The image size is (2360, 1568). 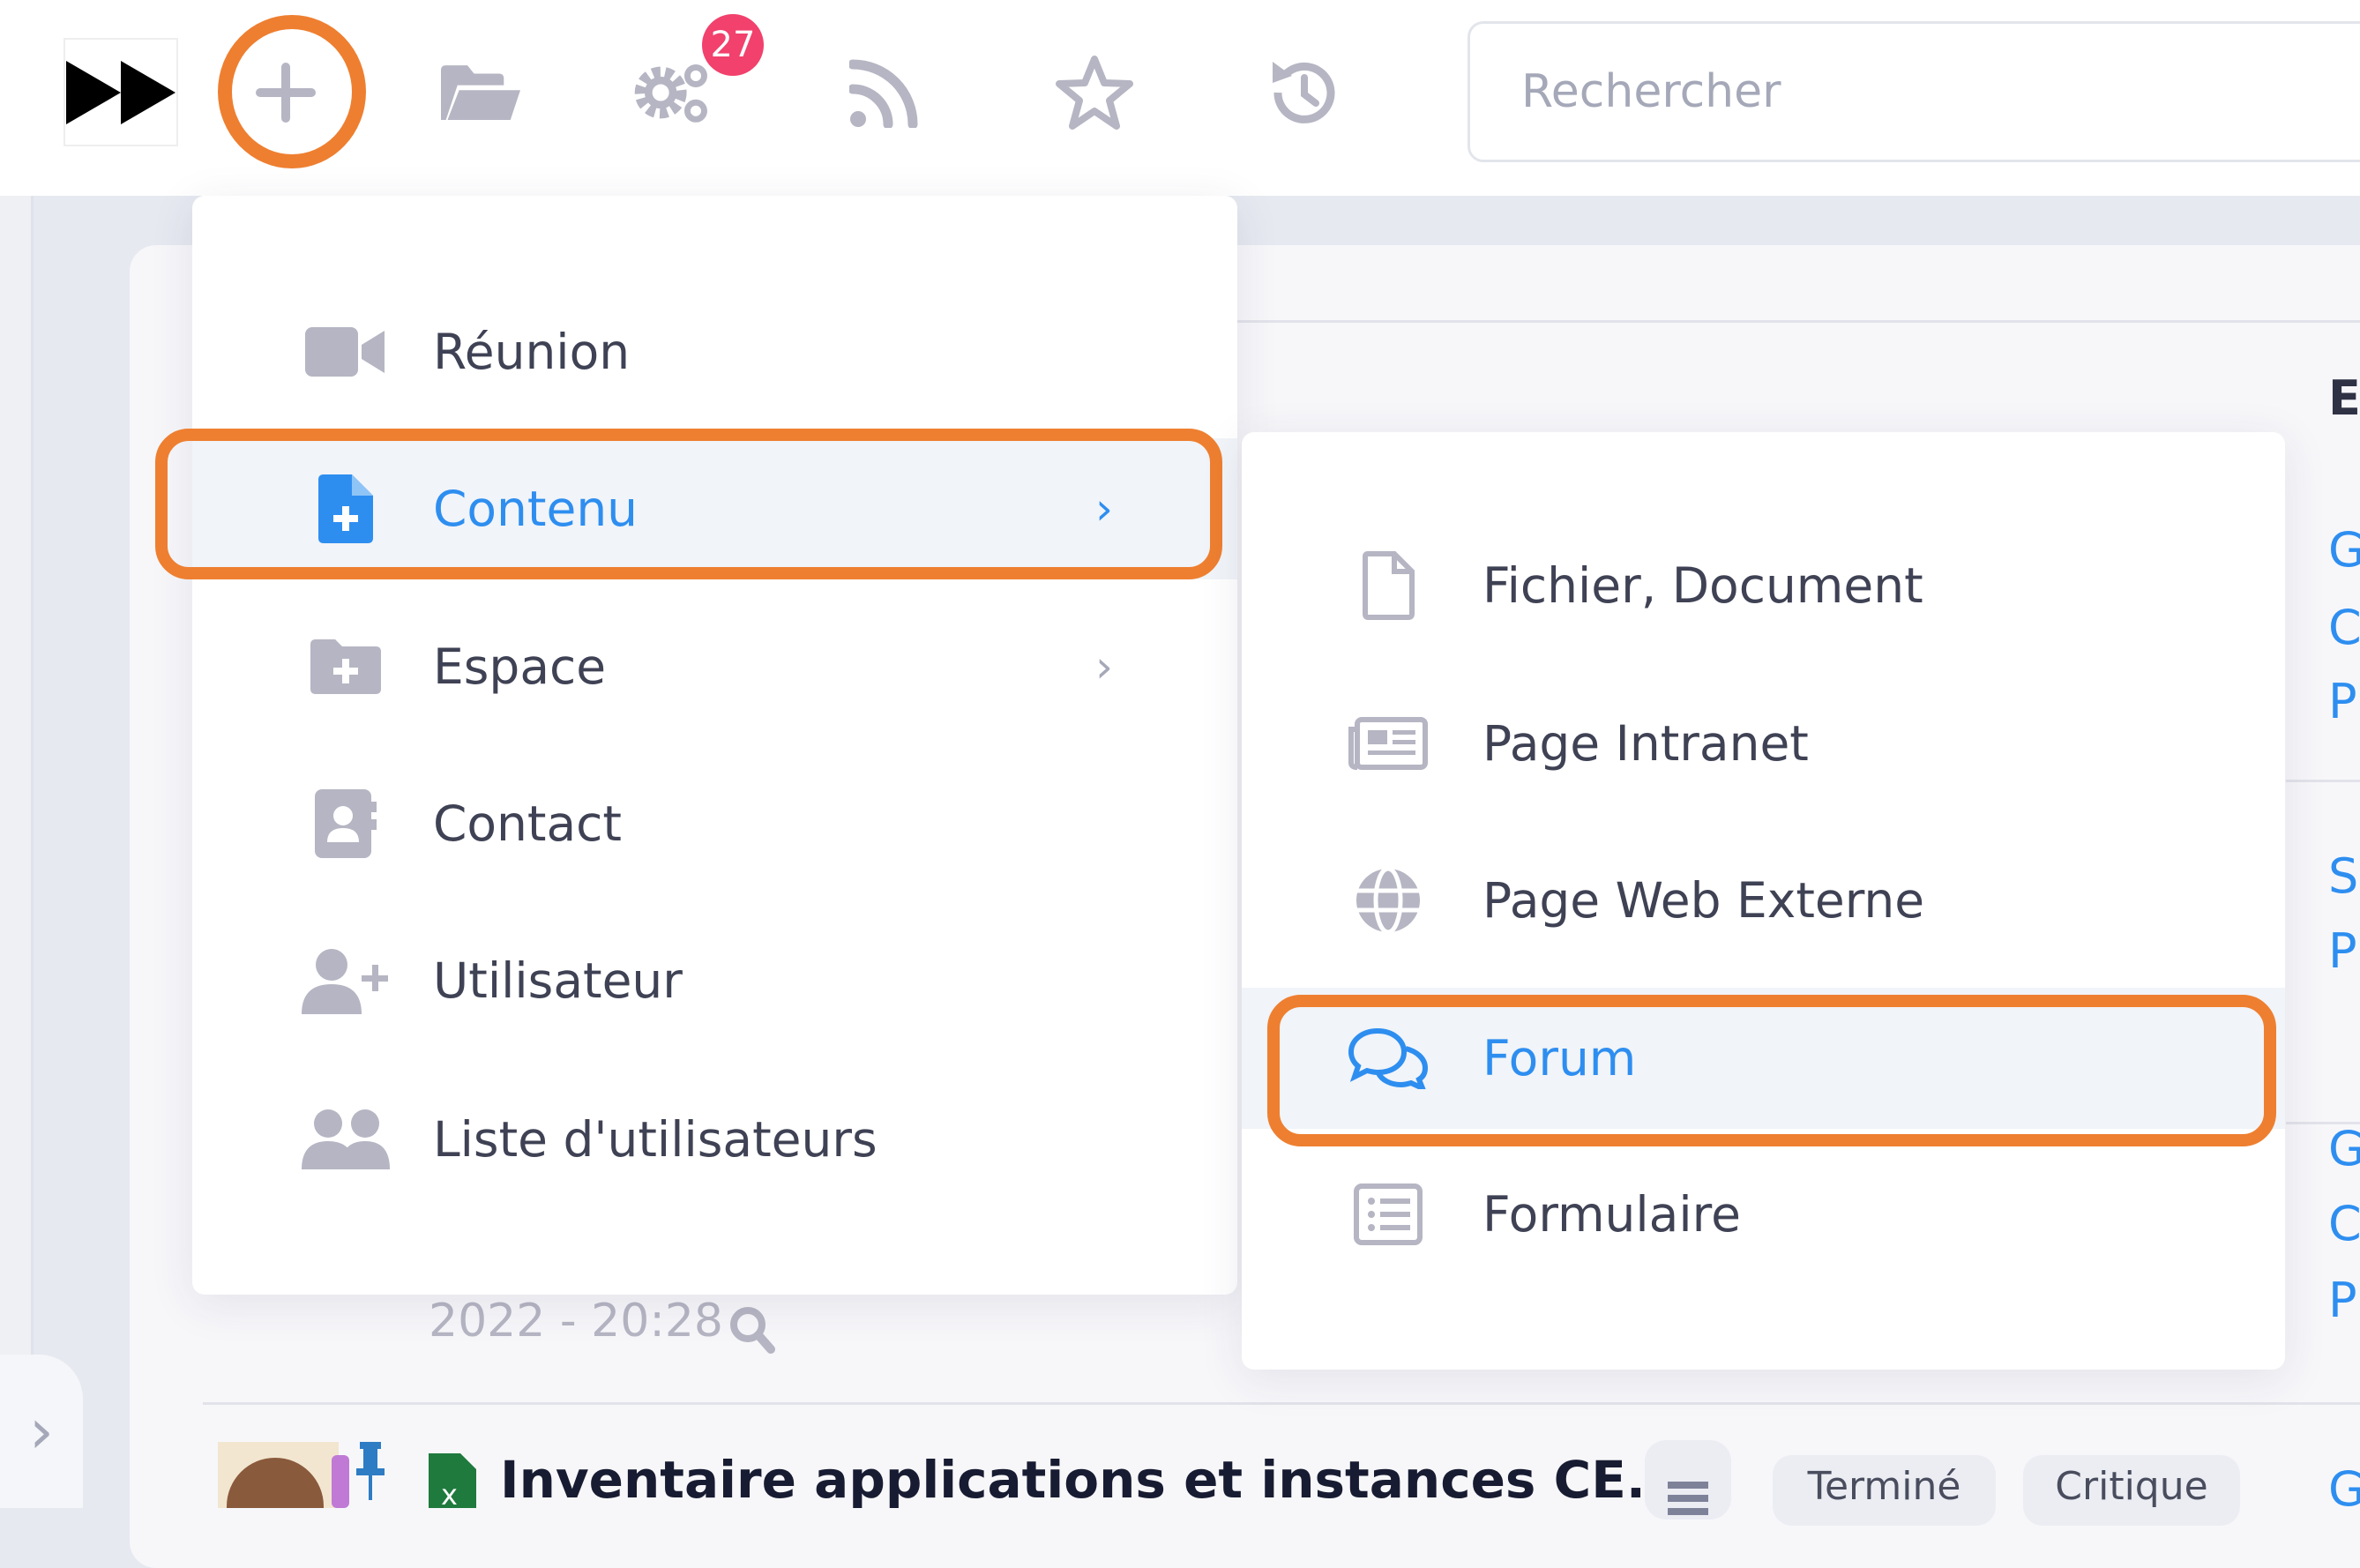 What do you see at coordinates (292, 91) in the screenshot?
I see `plus-button-highlight` at bounding box center [292, 91].